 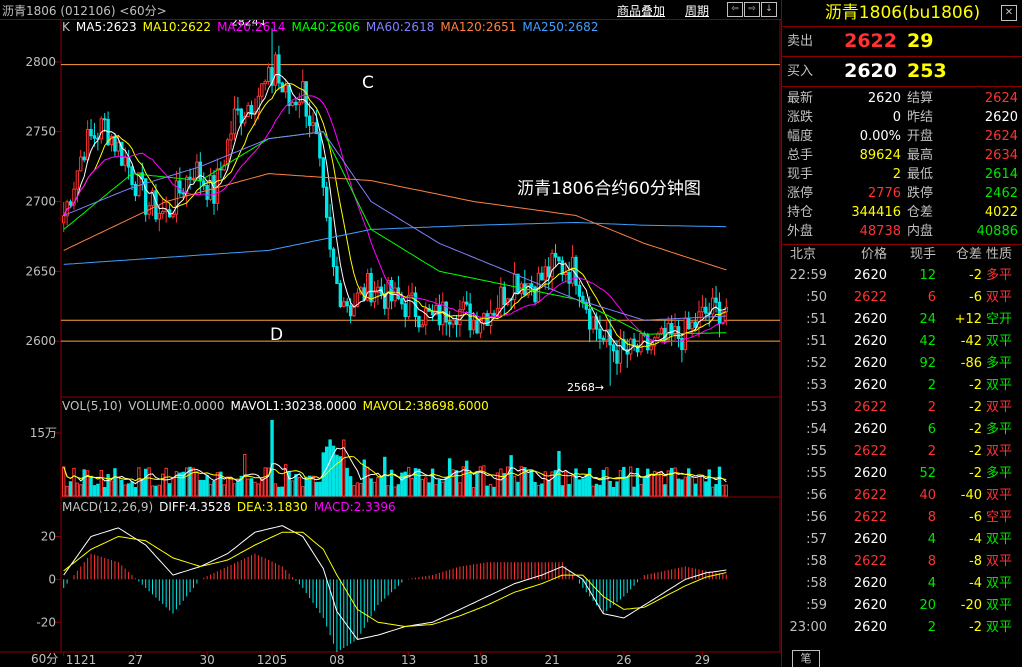 What do you see at coordinates (902, 628) in the screenshot?
I see `tick-row: 23:00 2620 2 -2 双平` at bounding box center [902, 628].